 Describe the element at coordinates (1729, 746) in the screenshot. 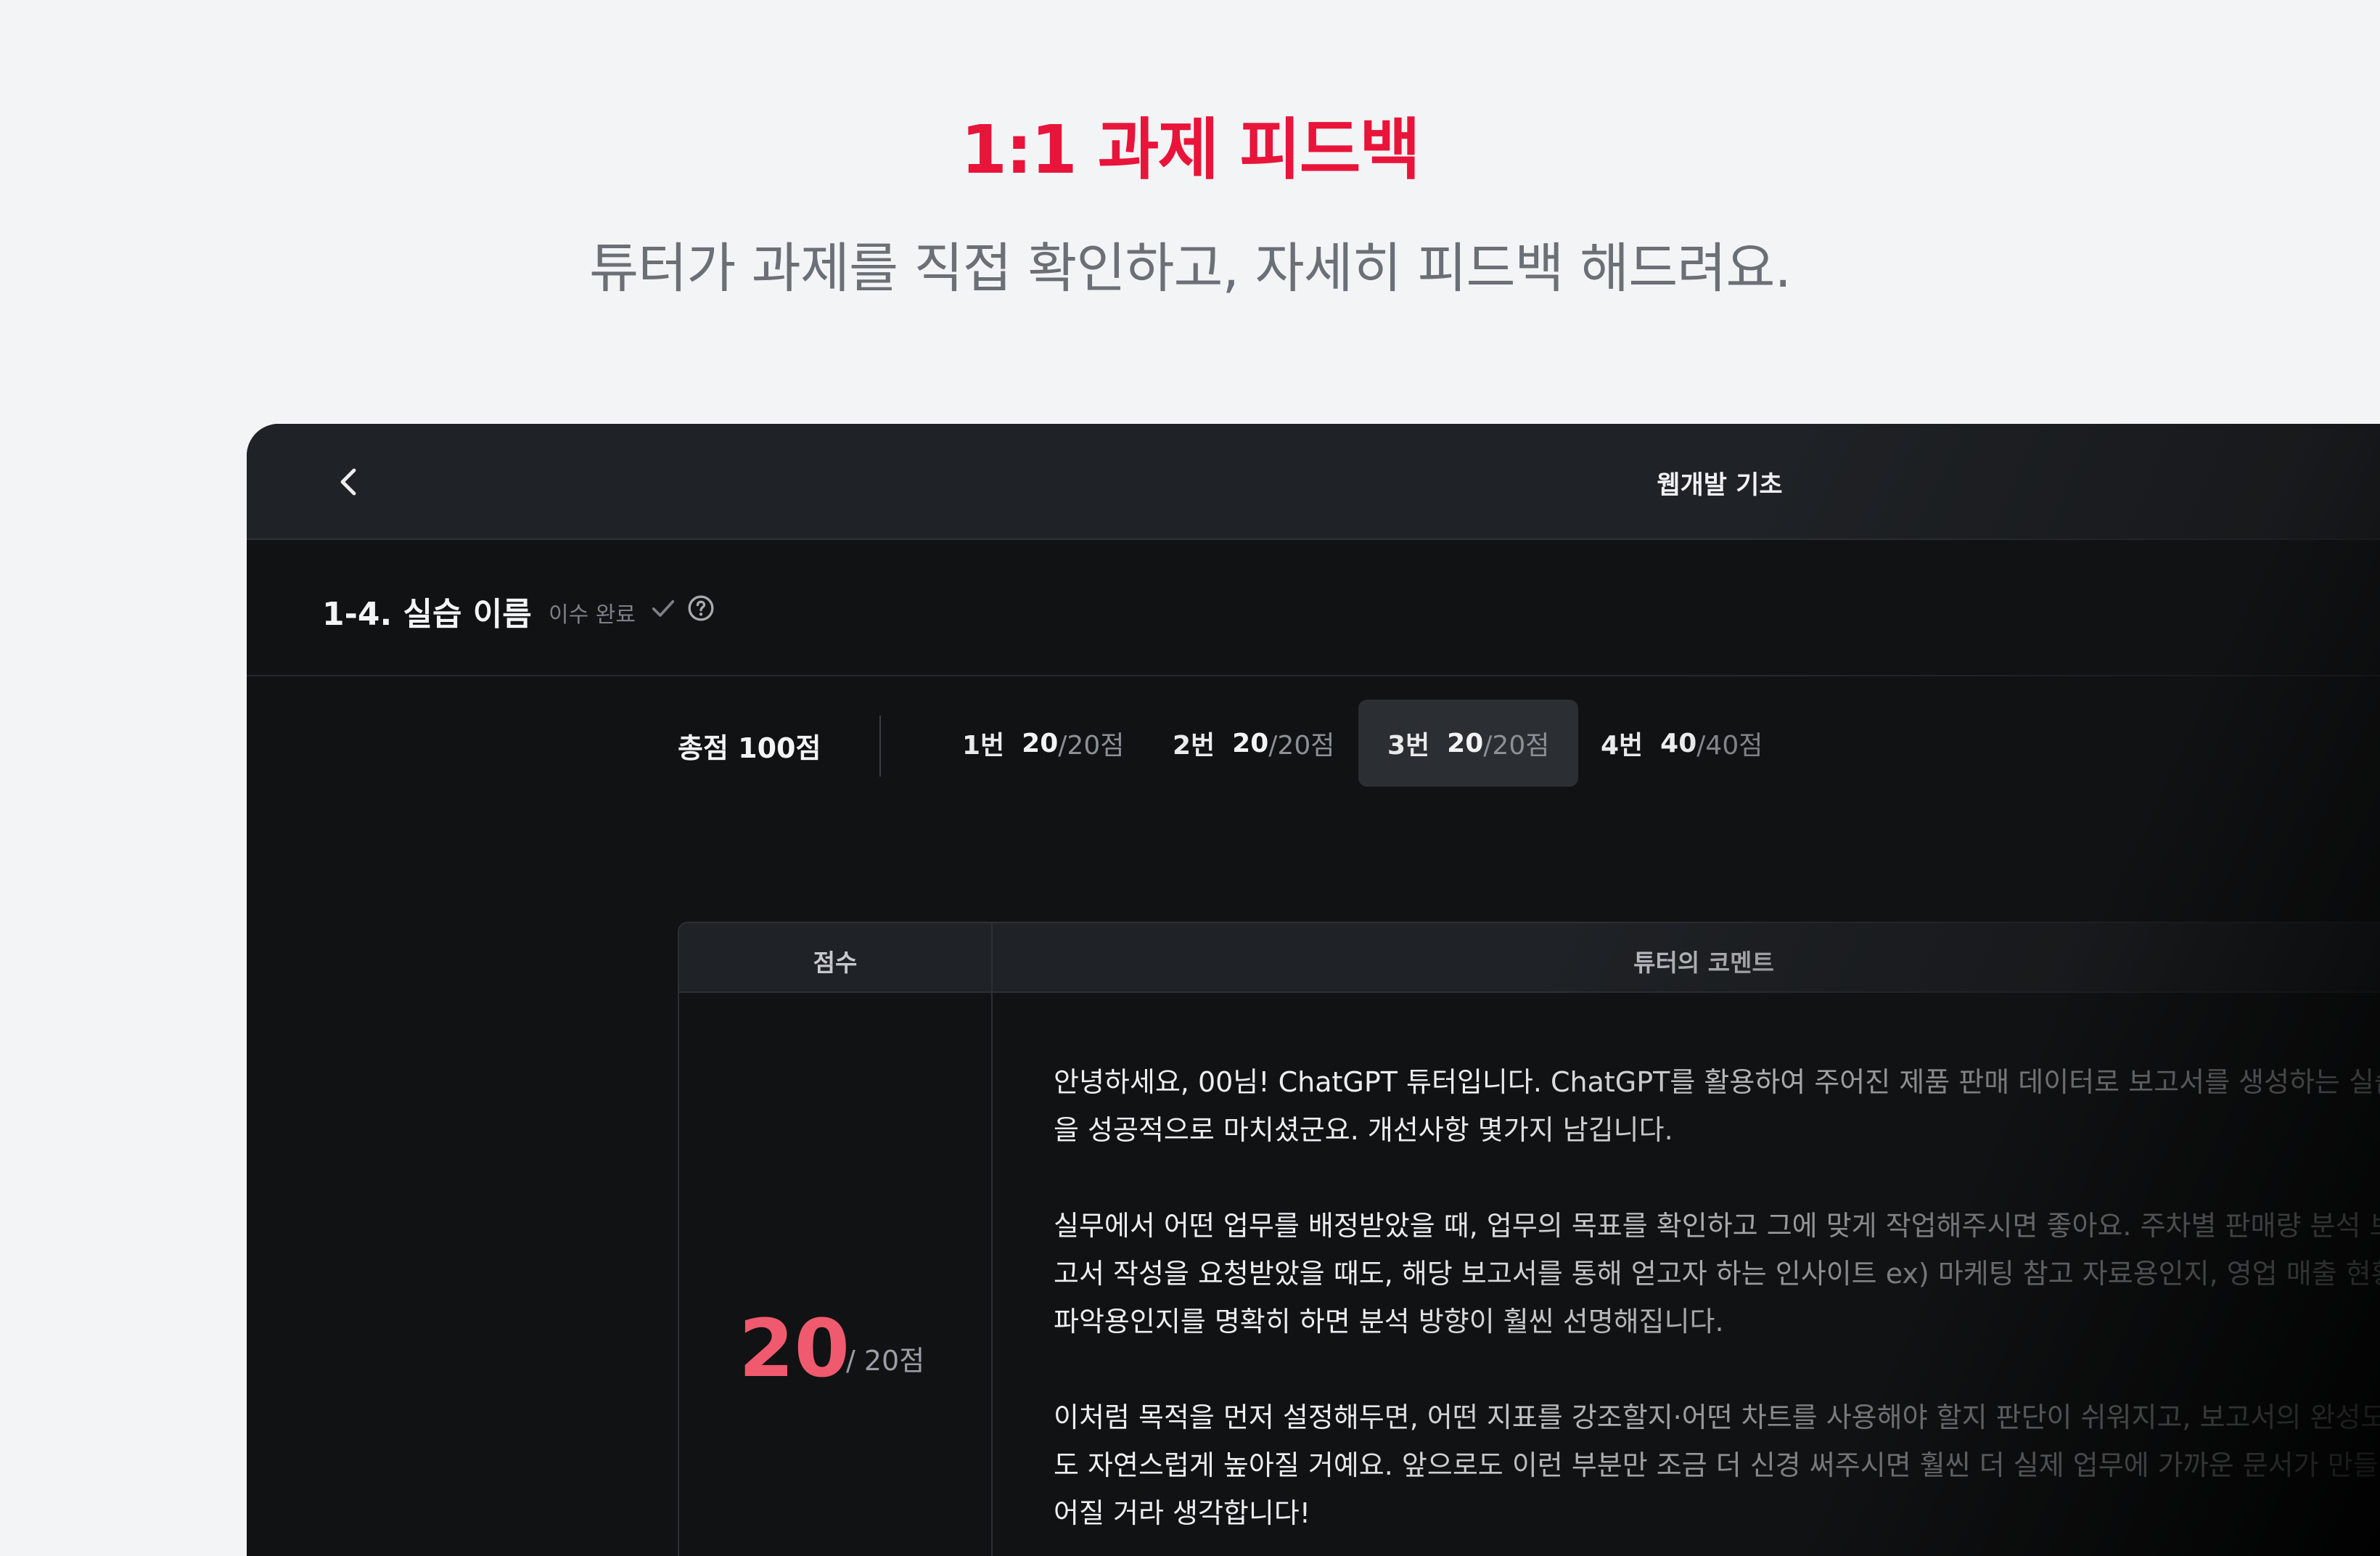

I see `tab-max: /40점` at that location.